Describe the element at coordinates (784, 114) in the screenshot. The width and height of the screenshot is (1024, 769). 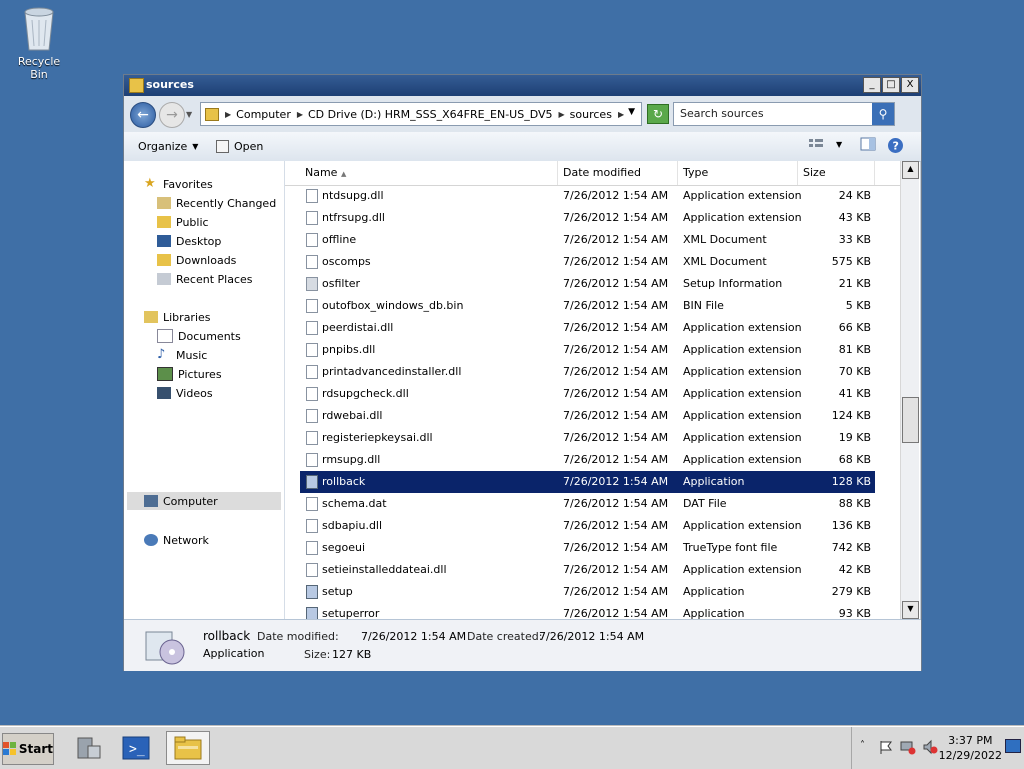
I see `search-input: Search sources ⚲` at that location.